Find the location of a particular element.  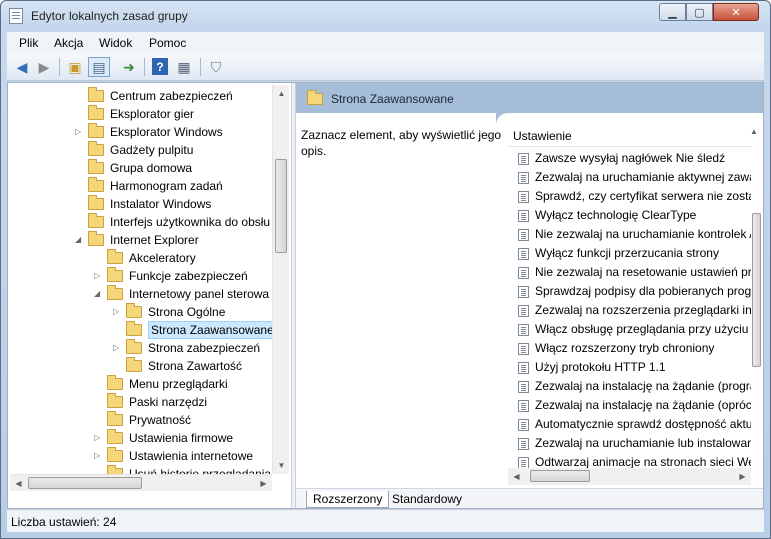

menu-widok: Widok is located at coordinates (115, 43).